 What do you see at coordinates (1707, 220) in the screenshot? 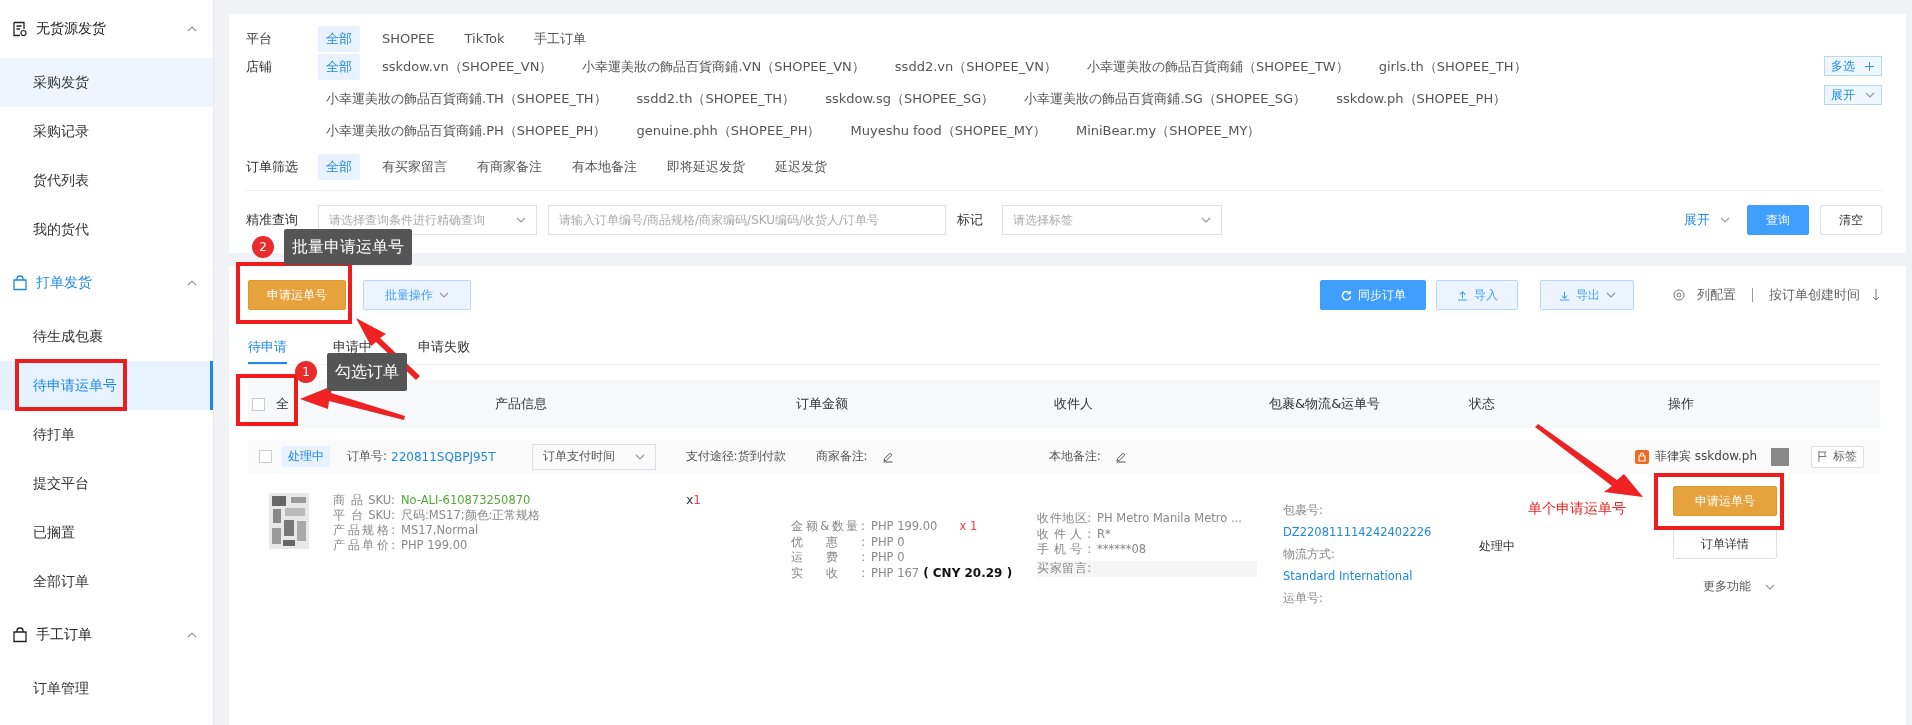
I see `expand-link: 展开` at bounding box center [1707, 220].